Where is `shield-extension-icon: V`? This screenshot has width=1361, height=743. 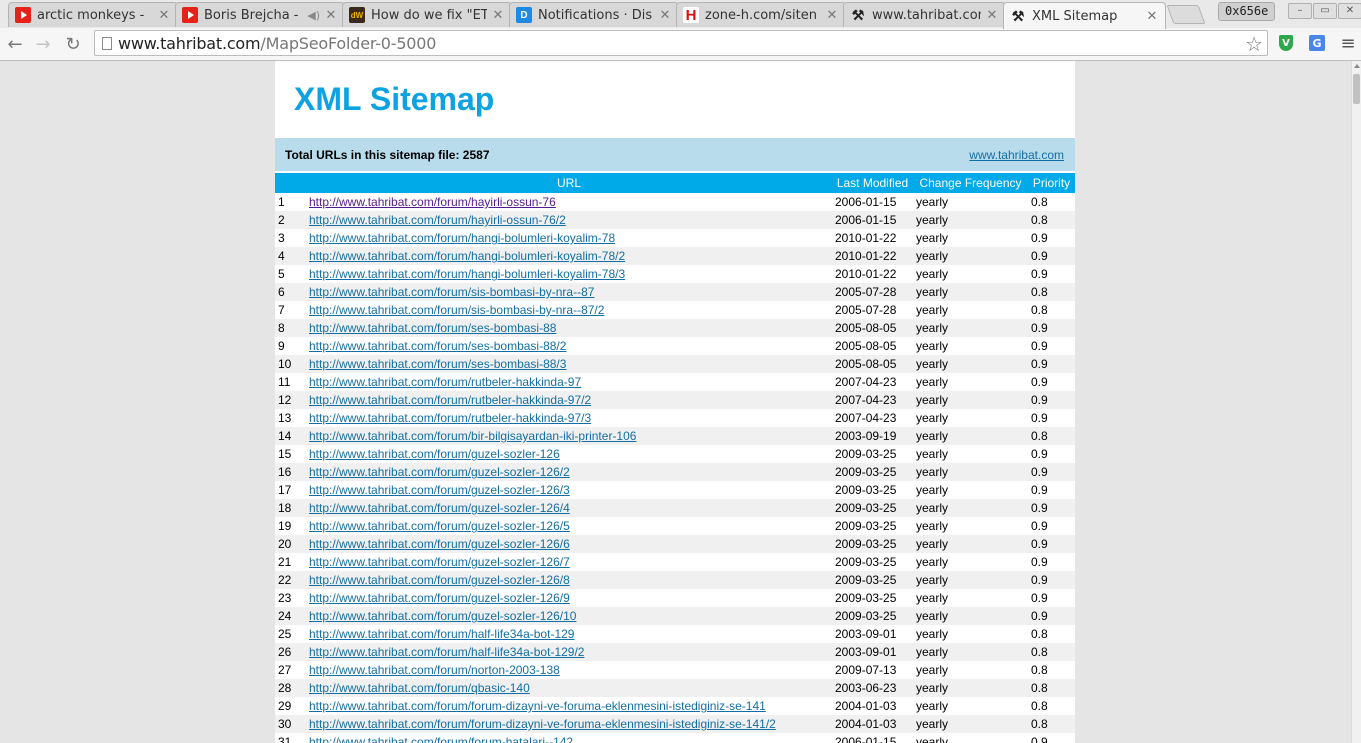
shield-extension-icon: V is located at coordinates (1286, 43).